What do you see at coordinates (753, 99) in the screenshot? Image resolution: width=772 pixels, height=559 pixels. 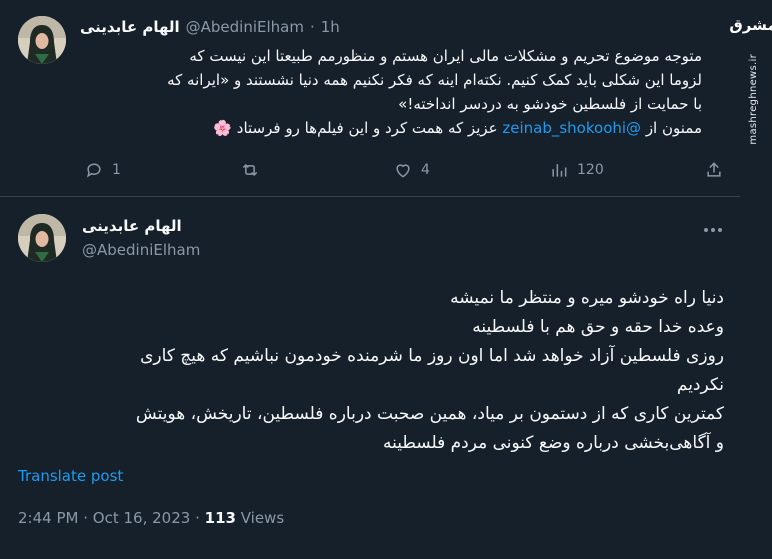 I see `watermark-site: mashreghnews.ir` at bounding box center [753, 99].